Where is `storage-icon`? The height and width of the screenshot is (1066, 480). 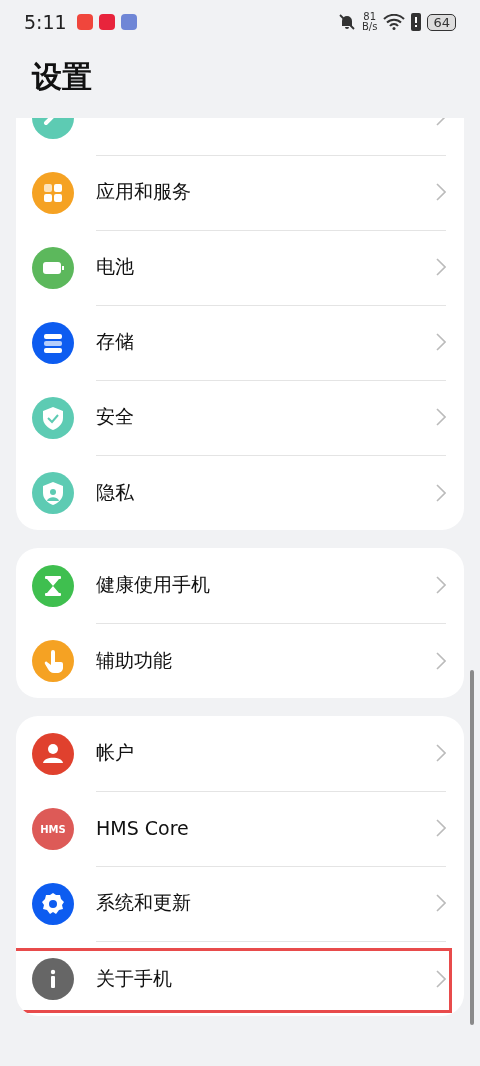 storage-icon is located at coordinates (53, 342).